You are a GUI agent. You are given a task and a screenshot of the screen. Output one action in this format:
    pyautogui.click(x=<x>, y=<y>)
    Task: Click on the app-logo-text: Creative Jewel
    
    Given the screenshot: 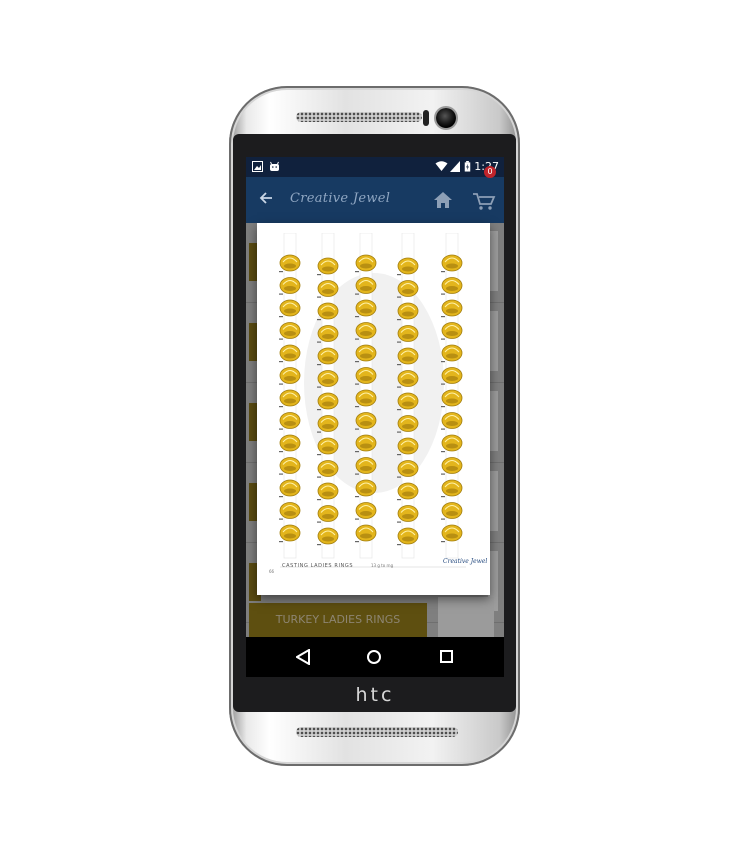 What is the action you would take?
    pyautogui.click(x=340, y=198)
    